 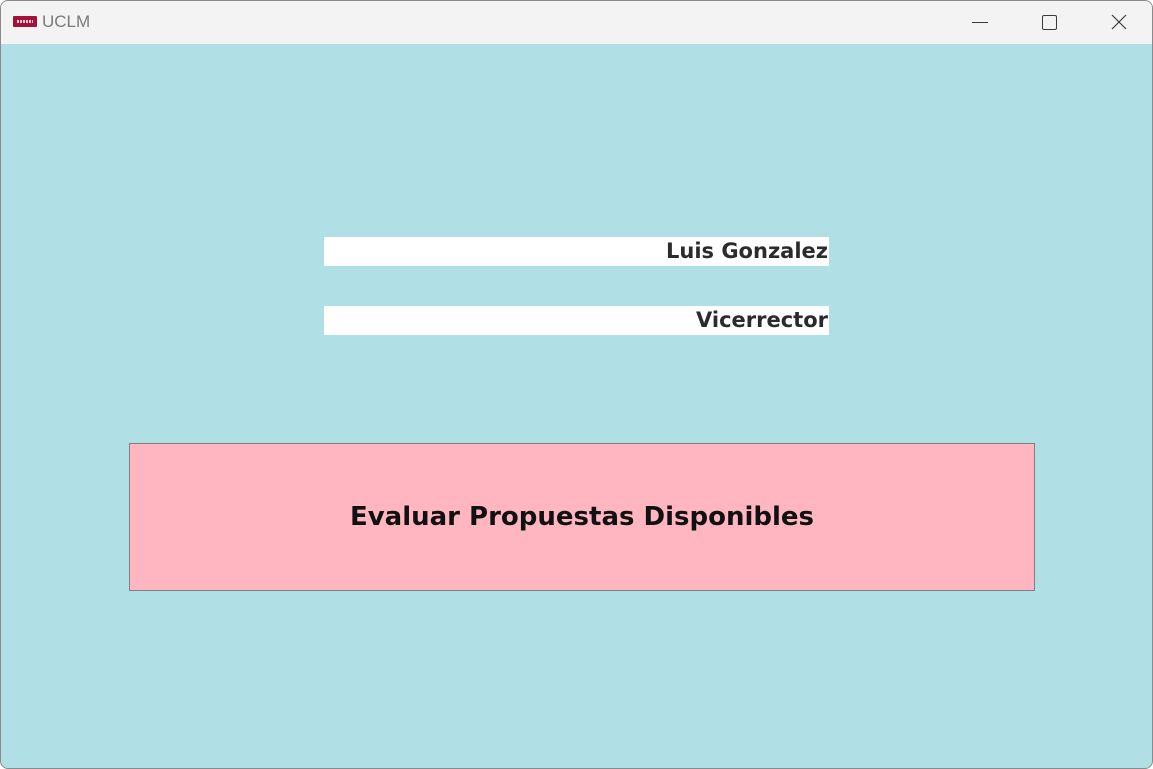 What do you see at coordinates (576, 22) in the screenshot?
I see `title-bar: UCLM` at bounding box center [576, 22].